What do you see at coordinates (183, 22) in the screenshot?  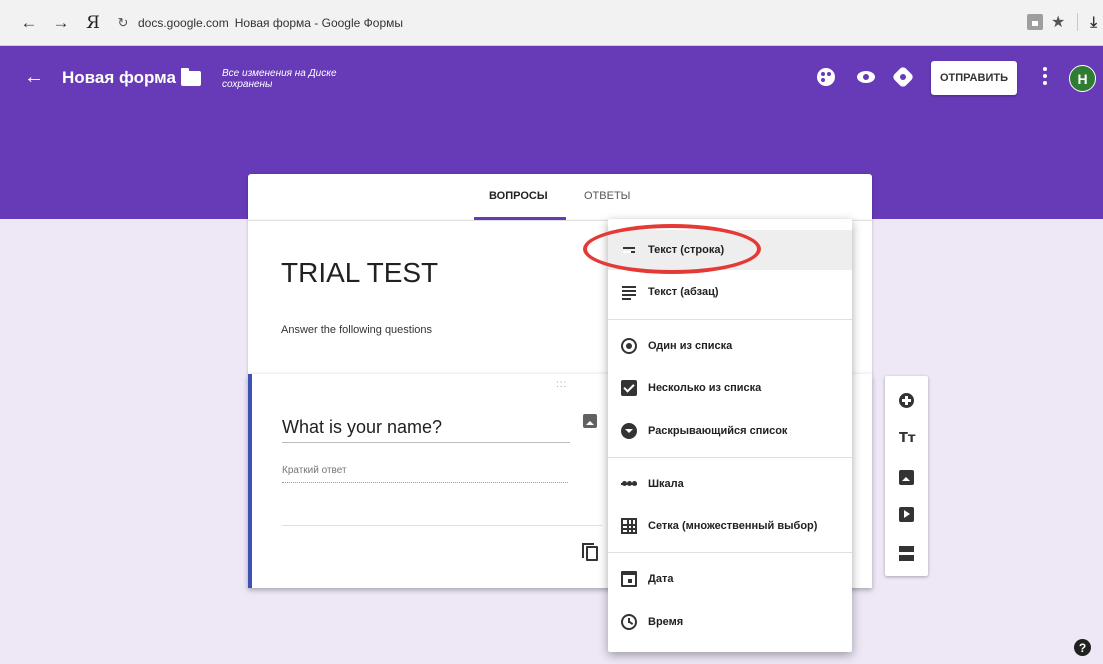 I see `url-text: docs.google.com` at bounding box center [183, 22].